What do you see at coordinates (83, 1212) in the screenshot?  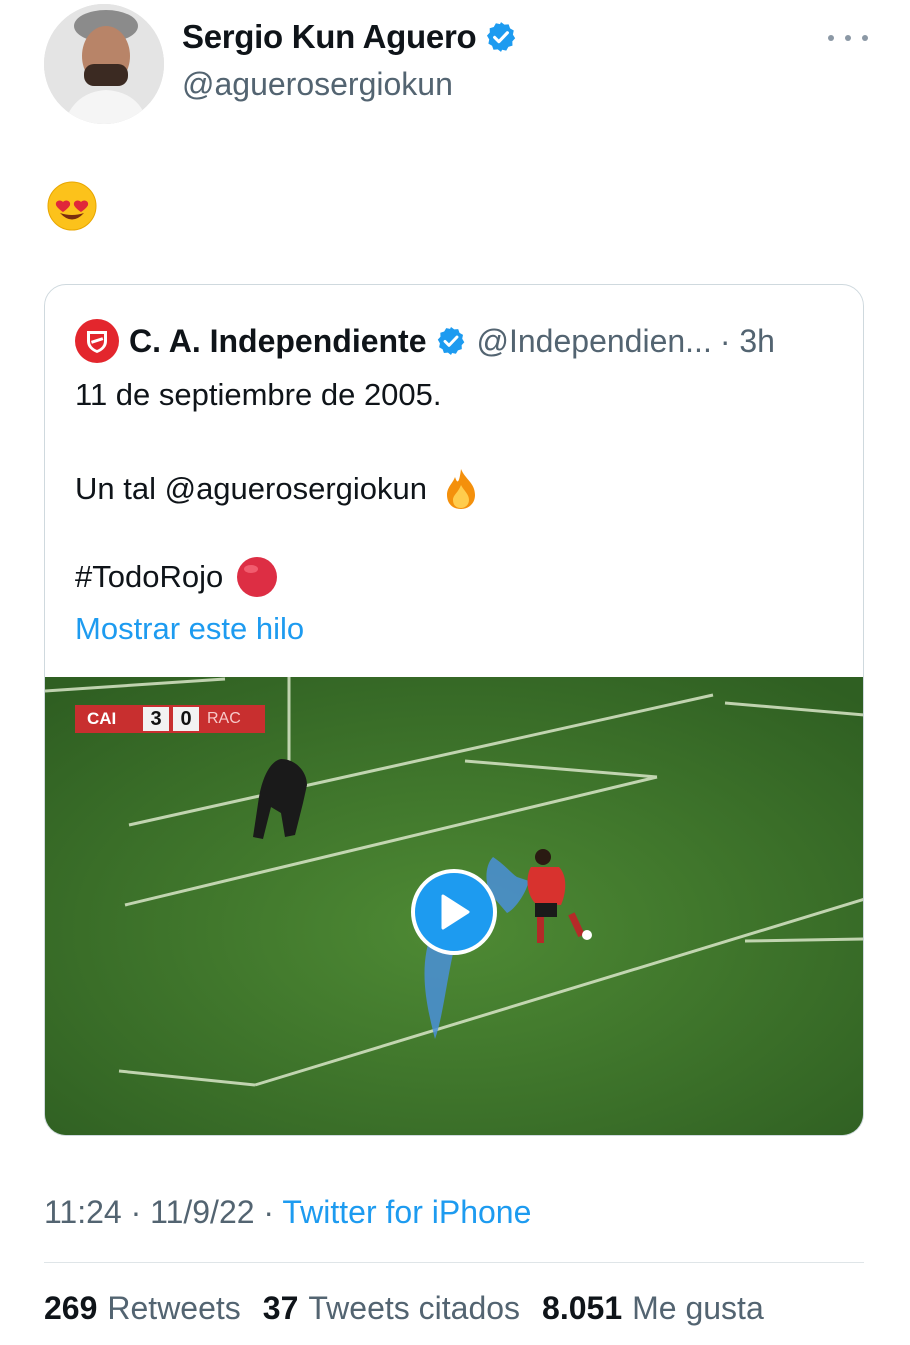 I see `tweet-time: 11:24` at bounding box center [83, 1212].